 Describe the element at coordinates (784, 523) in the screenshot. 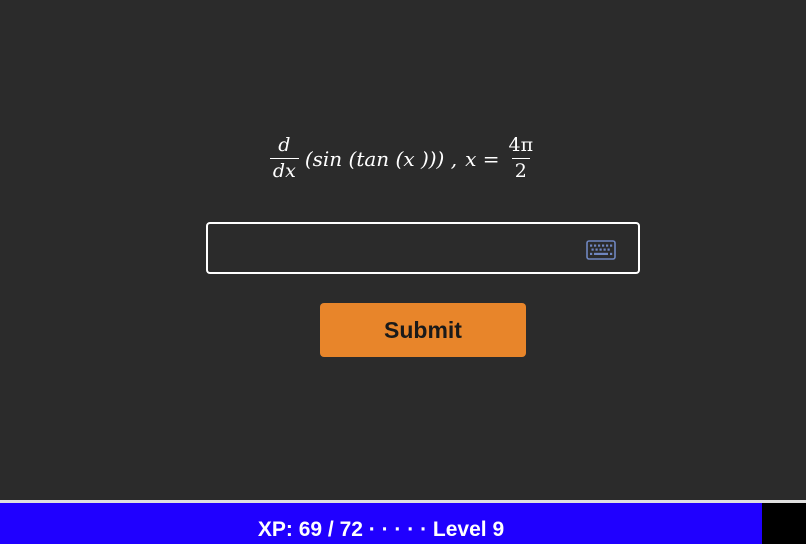

I see `footer-corner-block` at that location.